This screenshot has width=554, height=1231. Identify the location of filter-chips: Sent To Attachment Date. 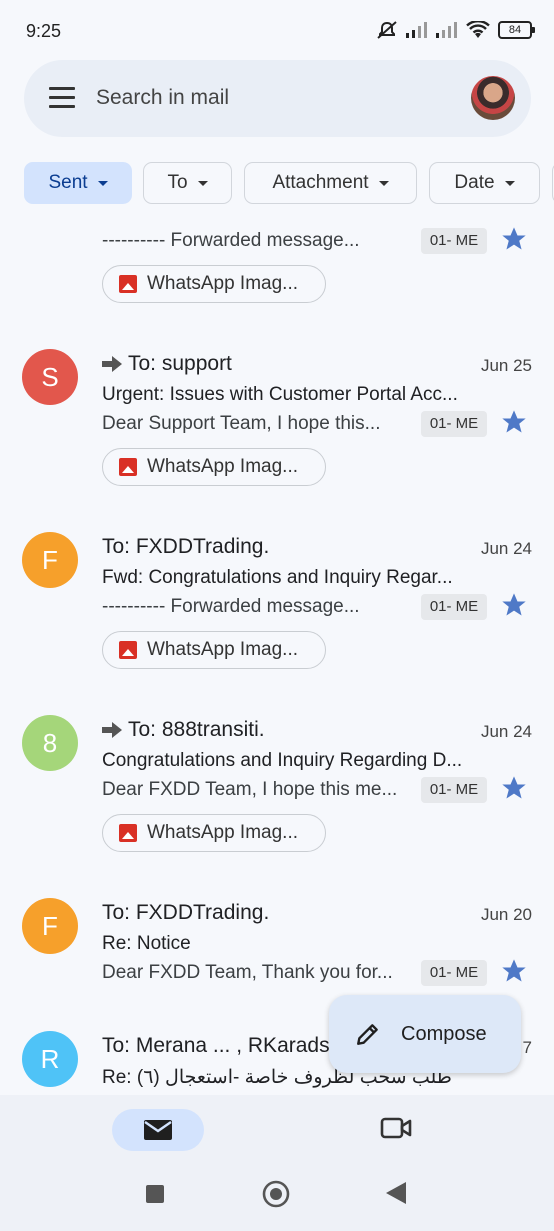
(289, 184).